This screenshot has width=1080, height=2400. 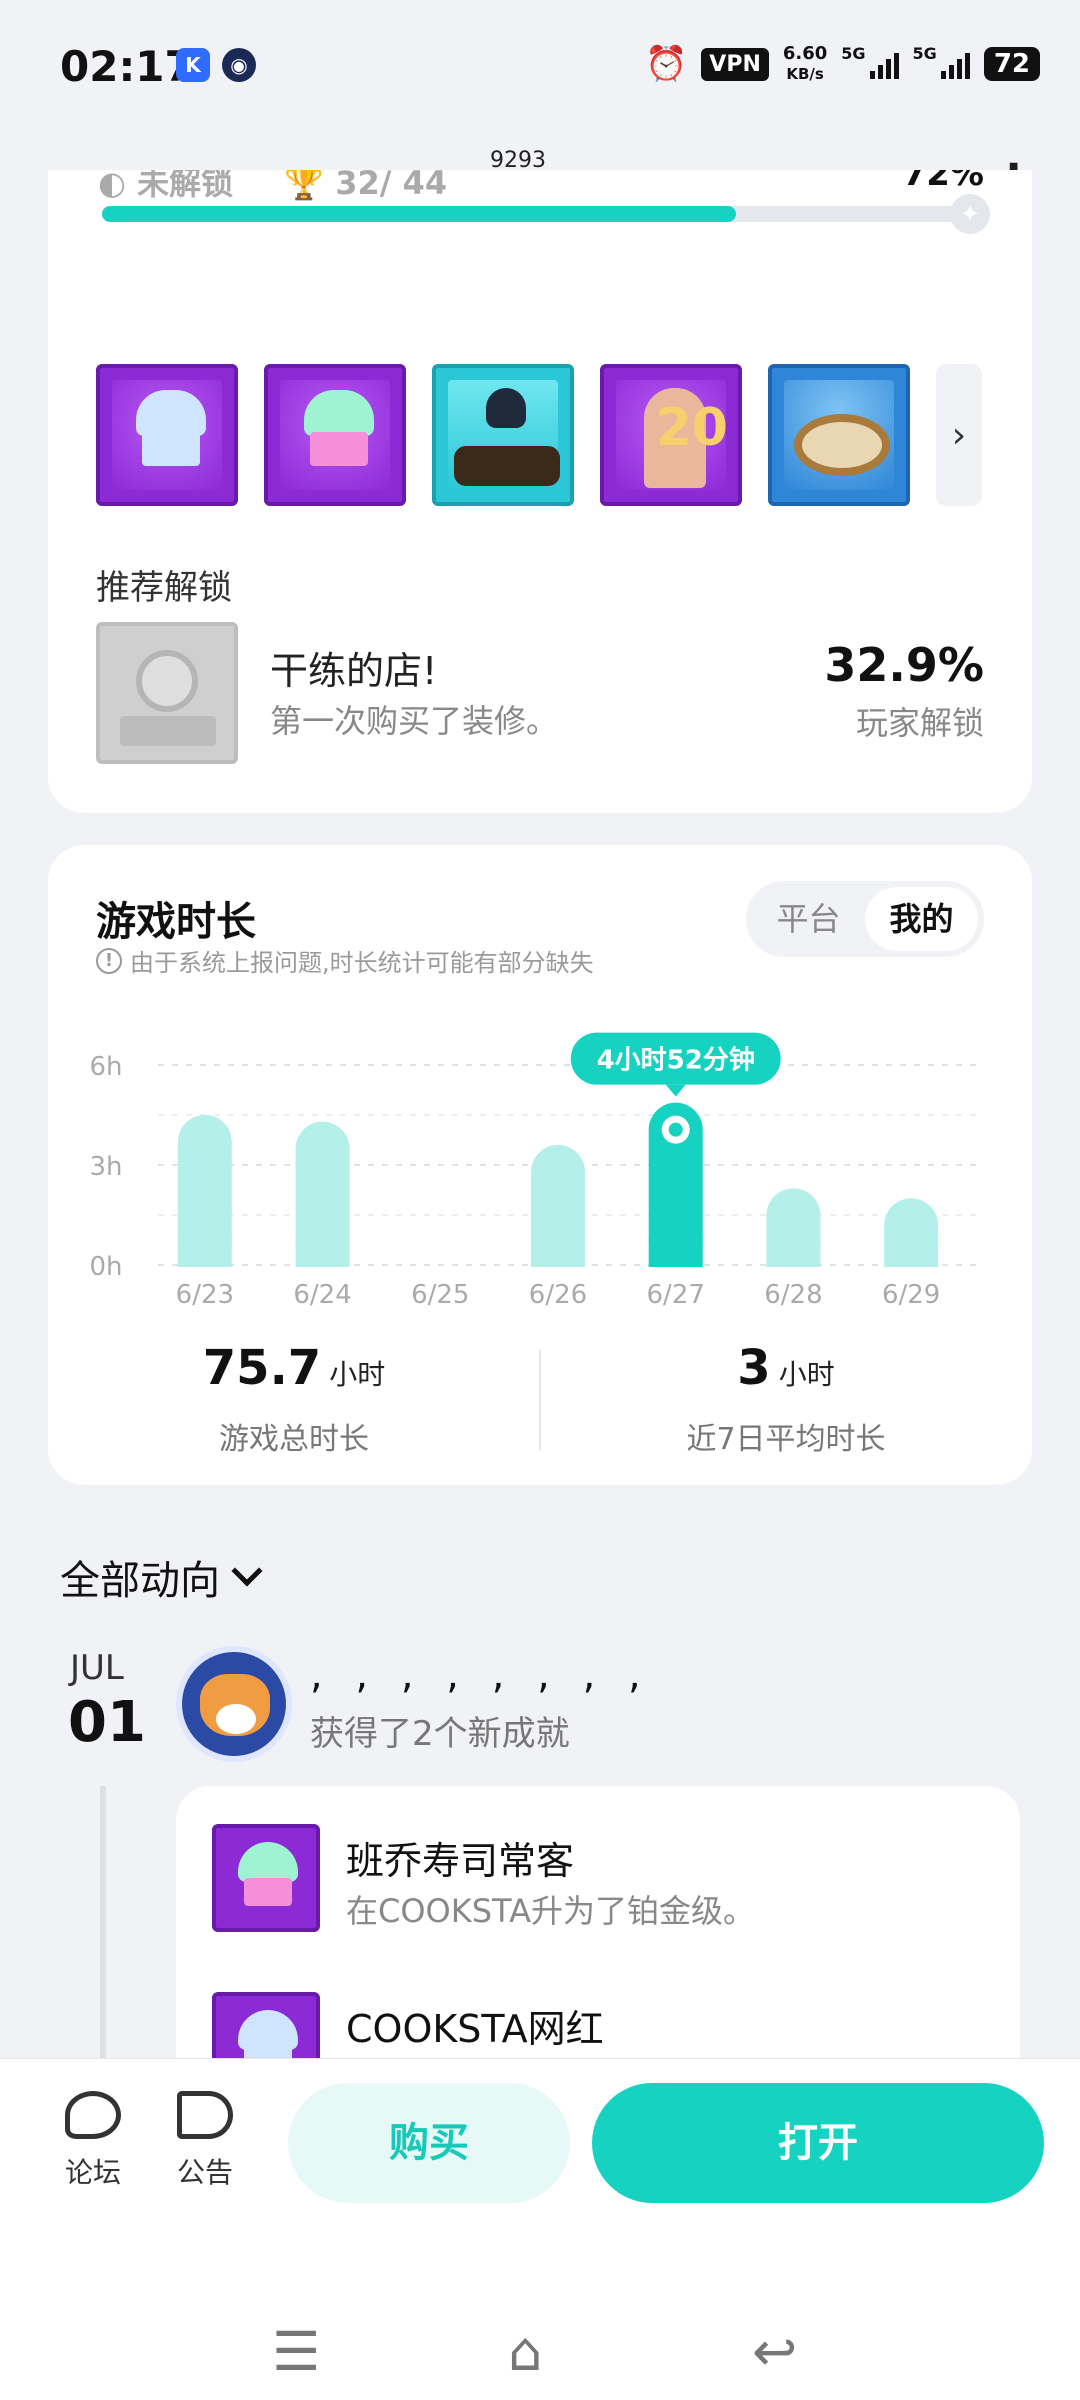 What do you see at coordinates (205, 2141) in the screenshot?
I see `notice-button: 公告` at bounding box center [205, 2141].